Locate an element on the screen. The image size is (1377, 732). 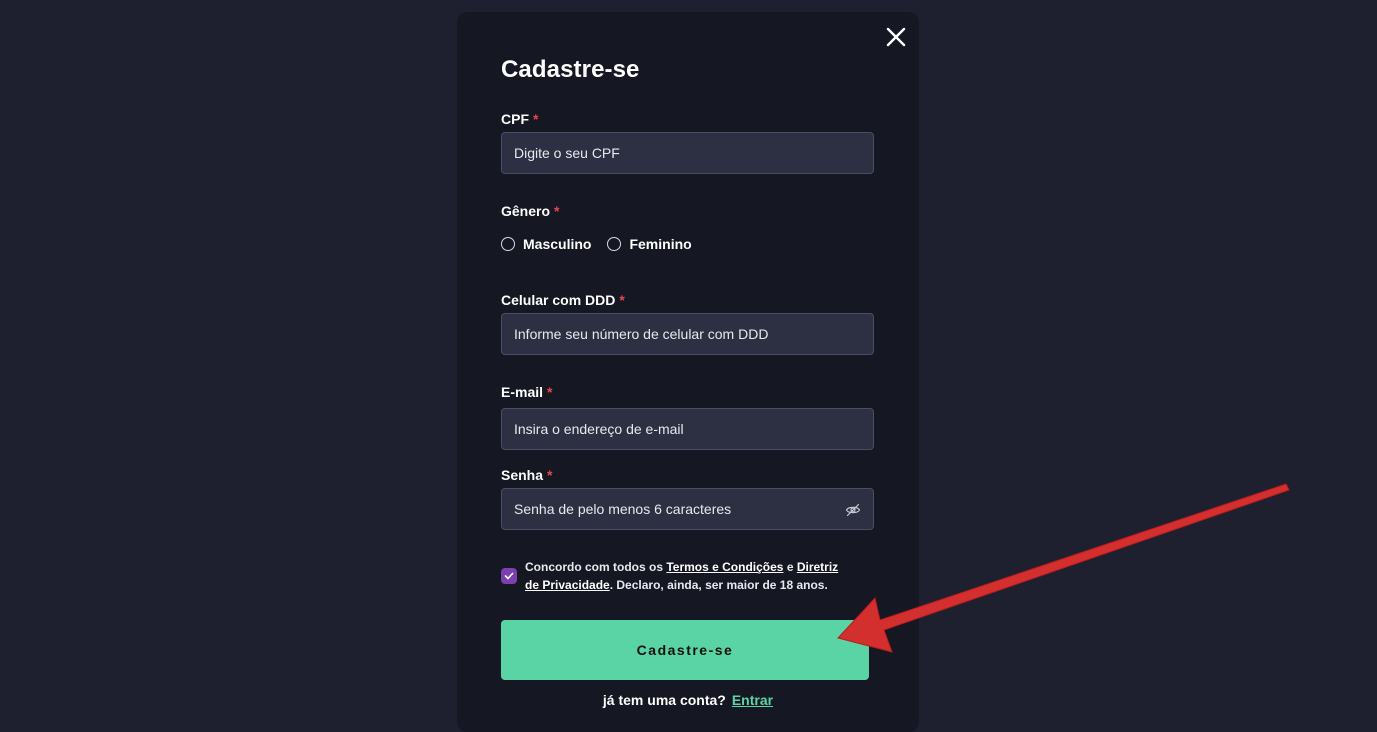
password-label: Senha * is located at coordinates (526, 475).